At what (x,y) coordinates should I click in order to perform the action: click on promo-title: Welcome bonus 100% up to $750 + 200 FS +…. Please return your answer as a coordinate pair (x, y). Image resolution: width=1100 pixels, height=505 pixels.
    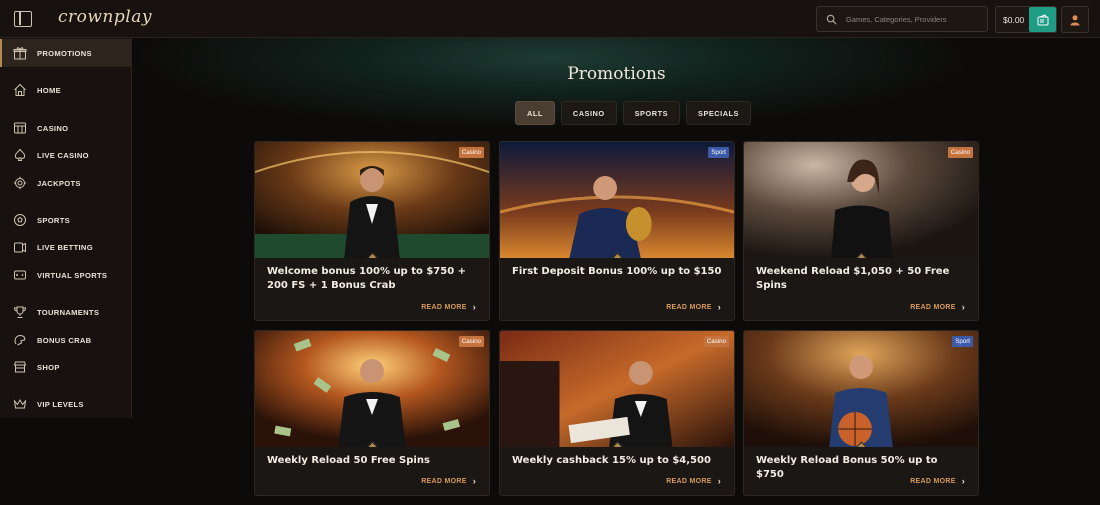
    Looking at the image, I should click on (367, 278).